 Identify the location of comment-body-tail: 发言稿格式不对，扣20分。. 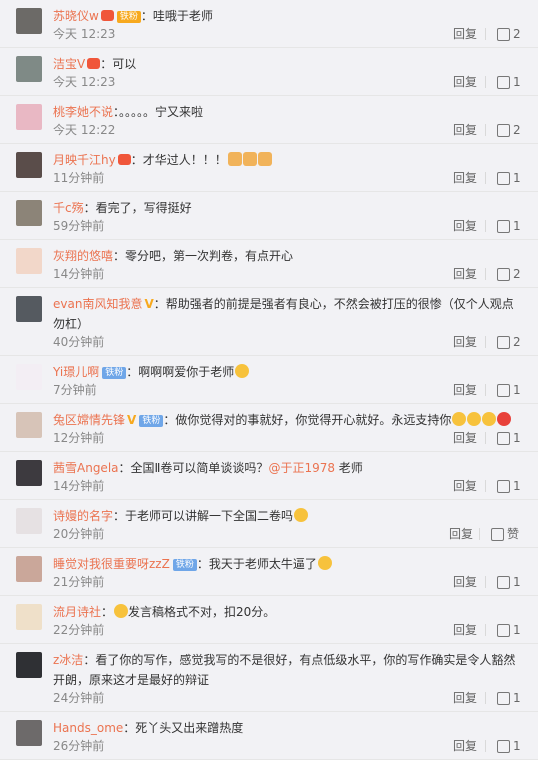
(202, 612).